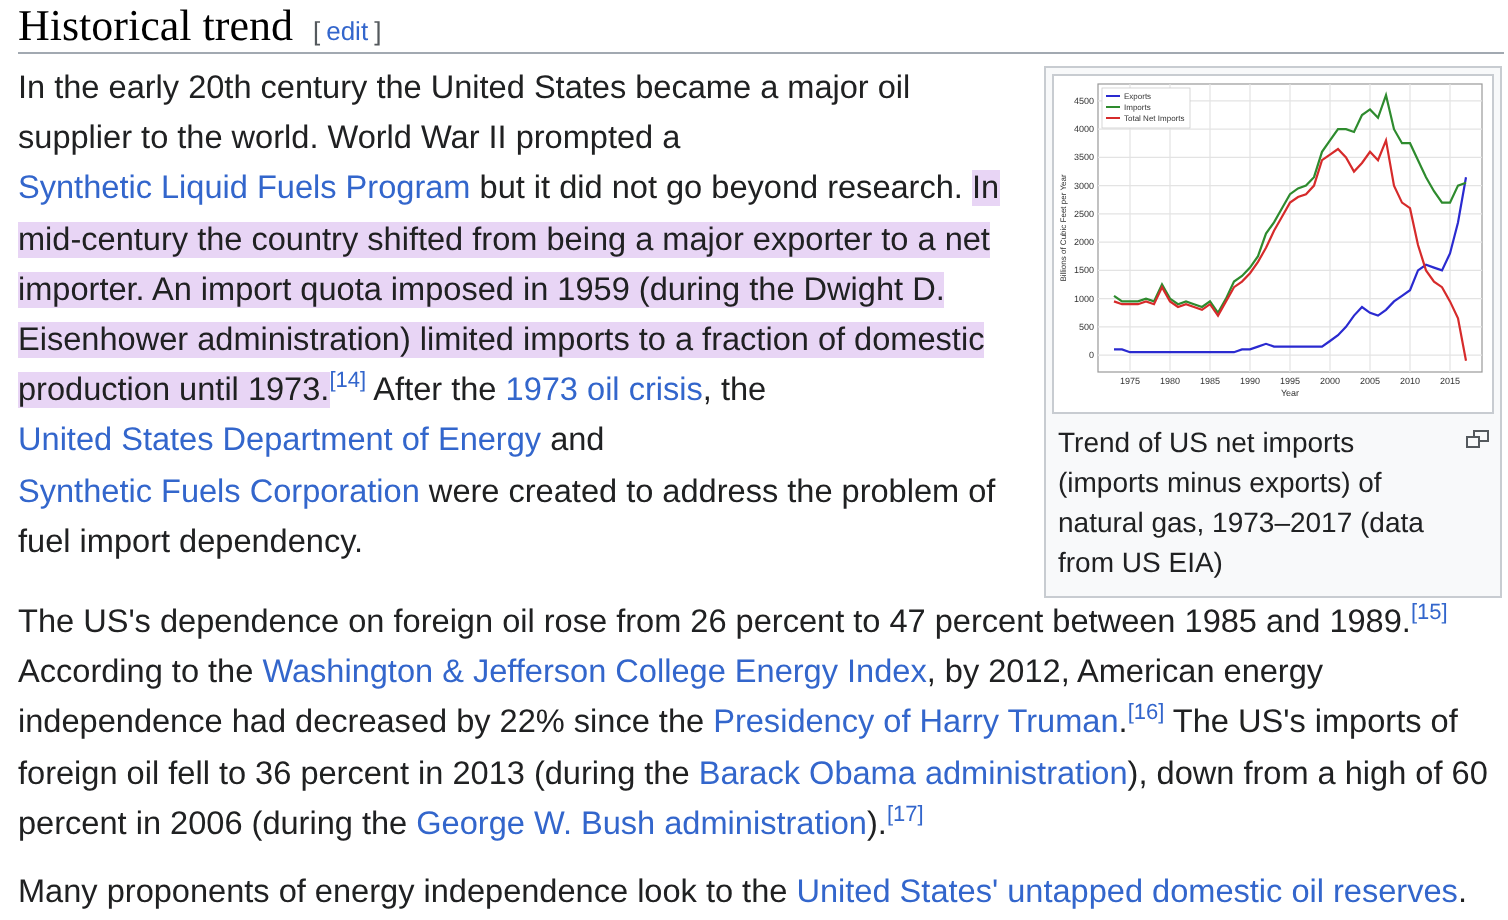 The width and height of the screenshot is (1508, 920). Describe the element at coordinates (280, 440) in the screenshot. I see `text-link: United States Department of Energy` at that location.